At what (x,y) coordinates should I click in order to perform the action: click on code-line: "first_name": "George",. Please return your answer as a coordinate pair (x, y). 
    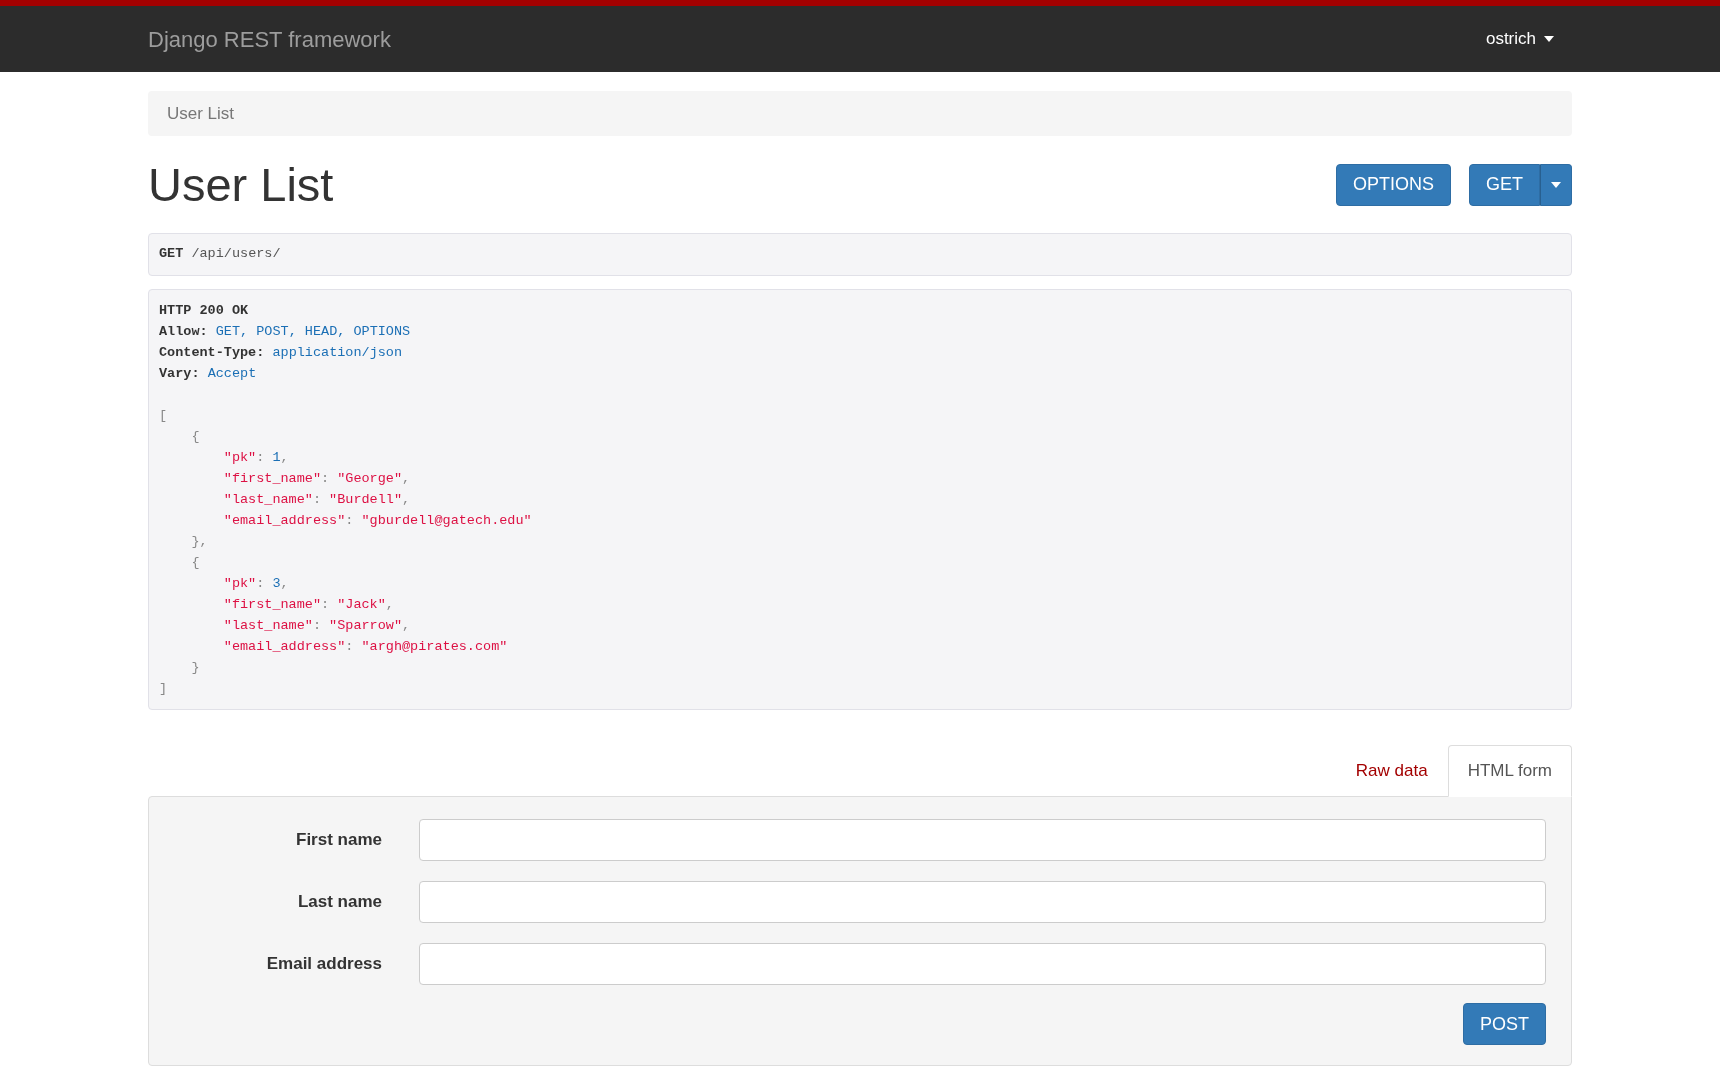
    Looking at the image, I should click on (317, 479).